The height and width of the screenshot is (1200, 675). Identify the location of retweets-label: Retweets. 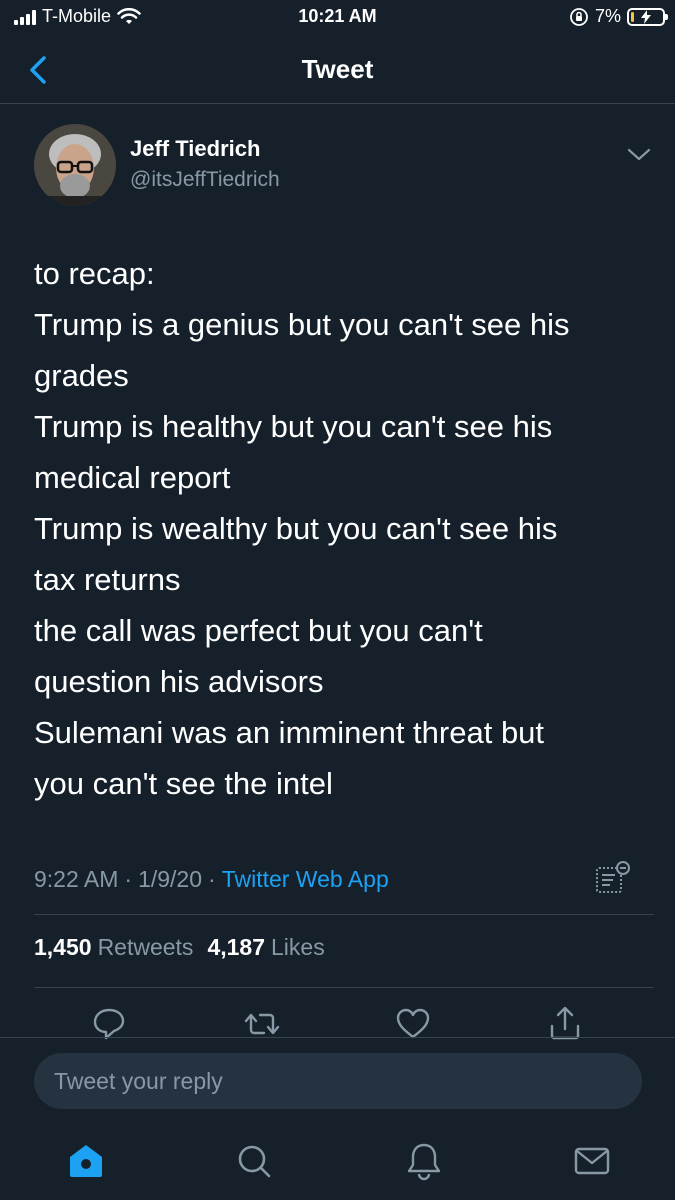
(145, 947).